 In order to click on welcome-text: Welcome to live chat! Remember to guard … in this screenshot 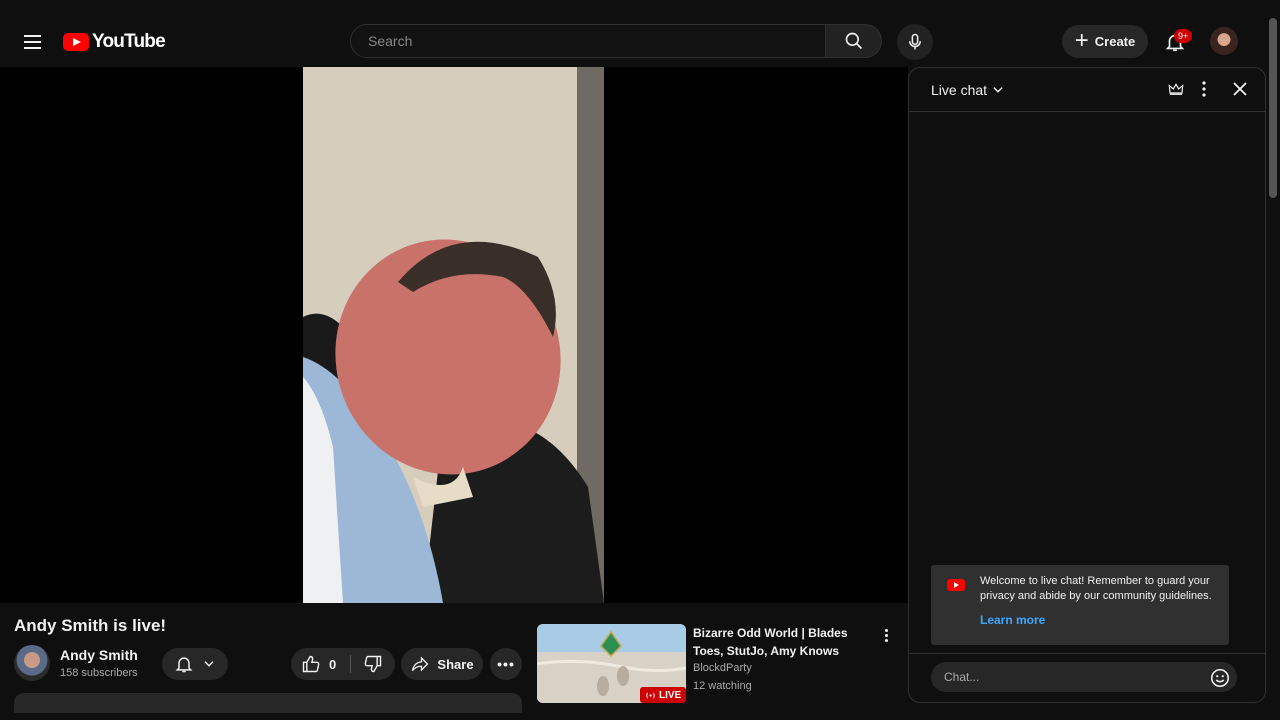, I will do `click(1096, 588)`.